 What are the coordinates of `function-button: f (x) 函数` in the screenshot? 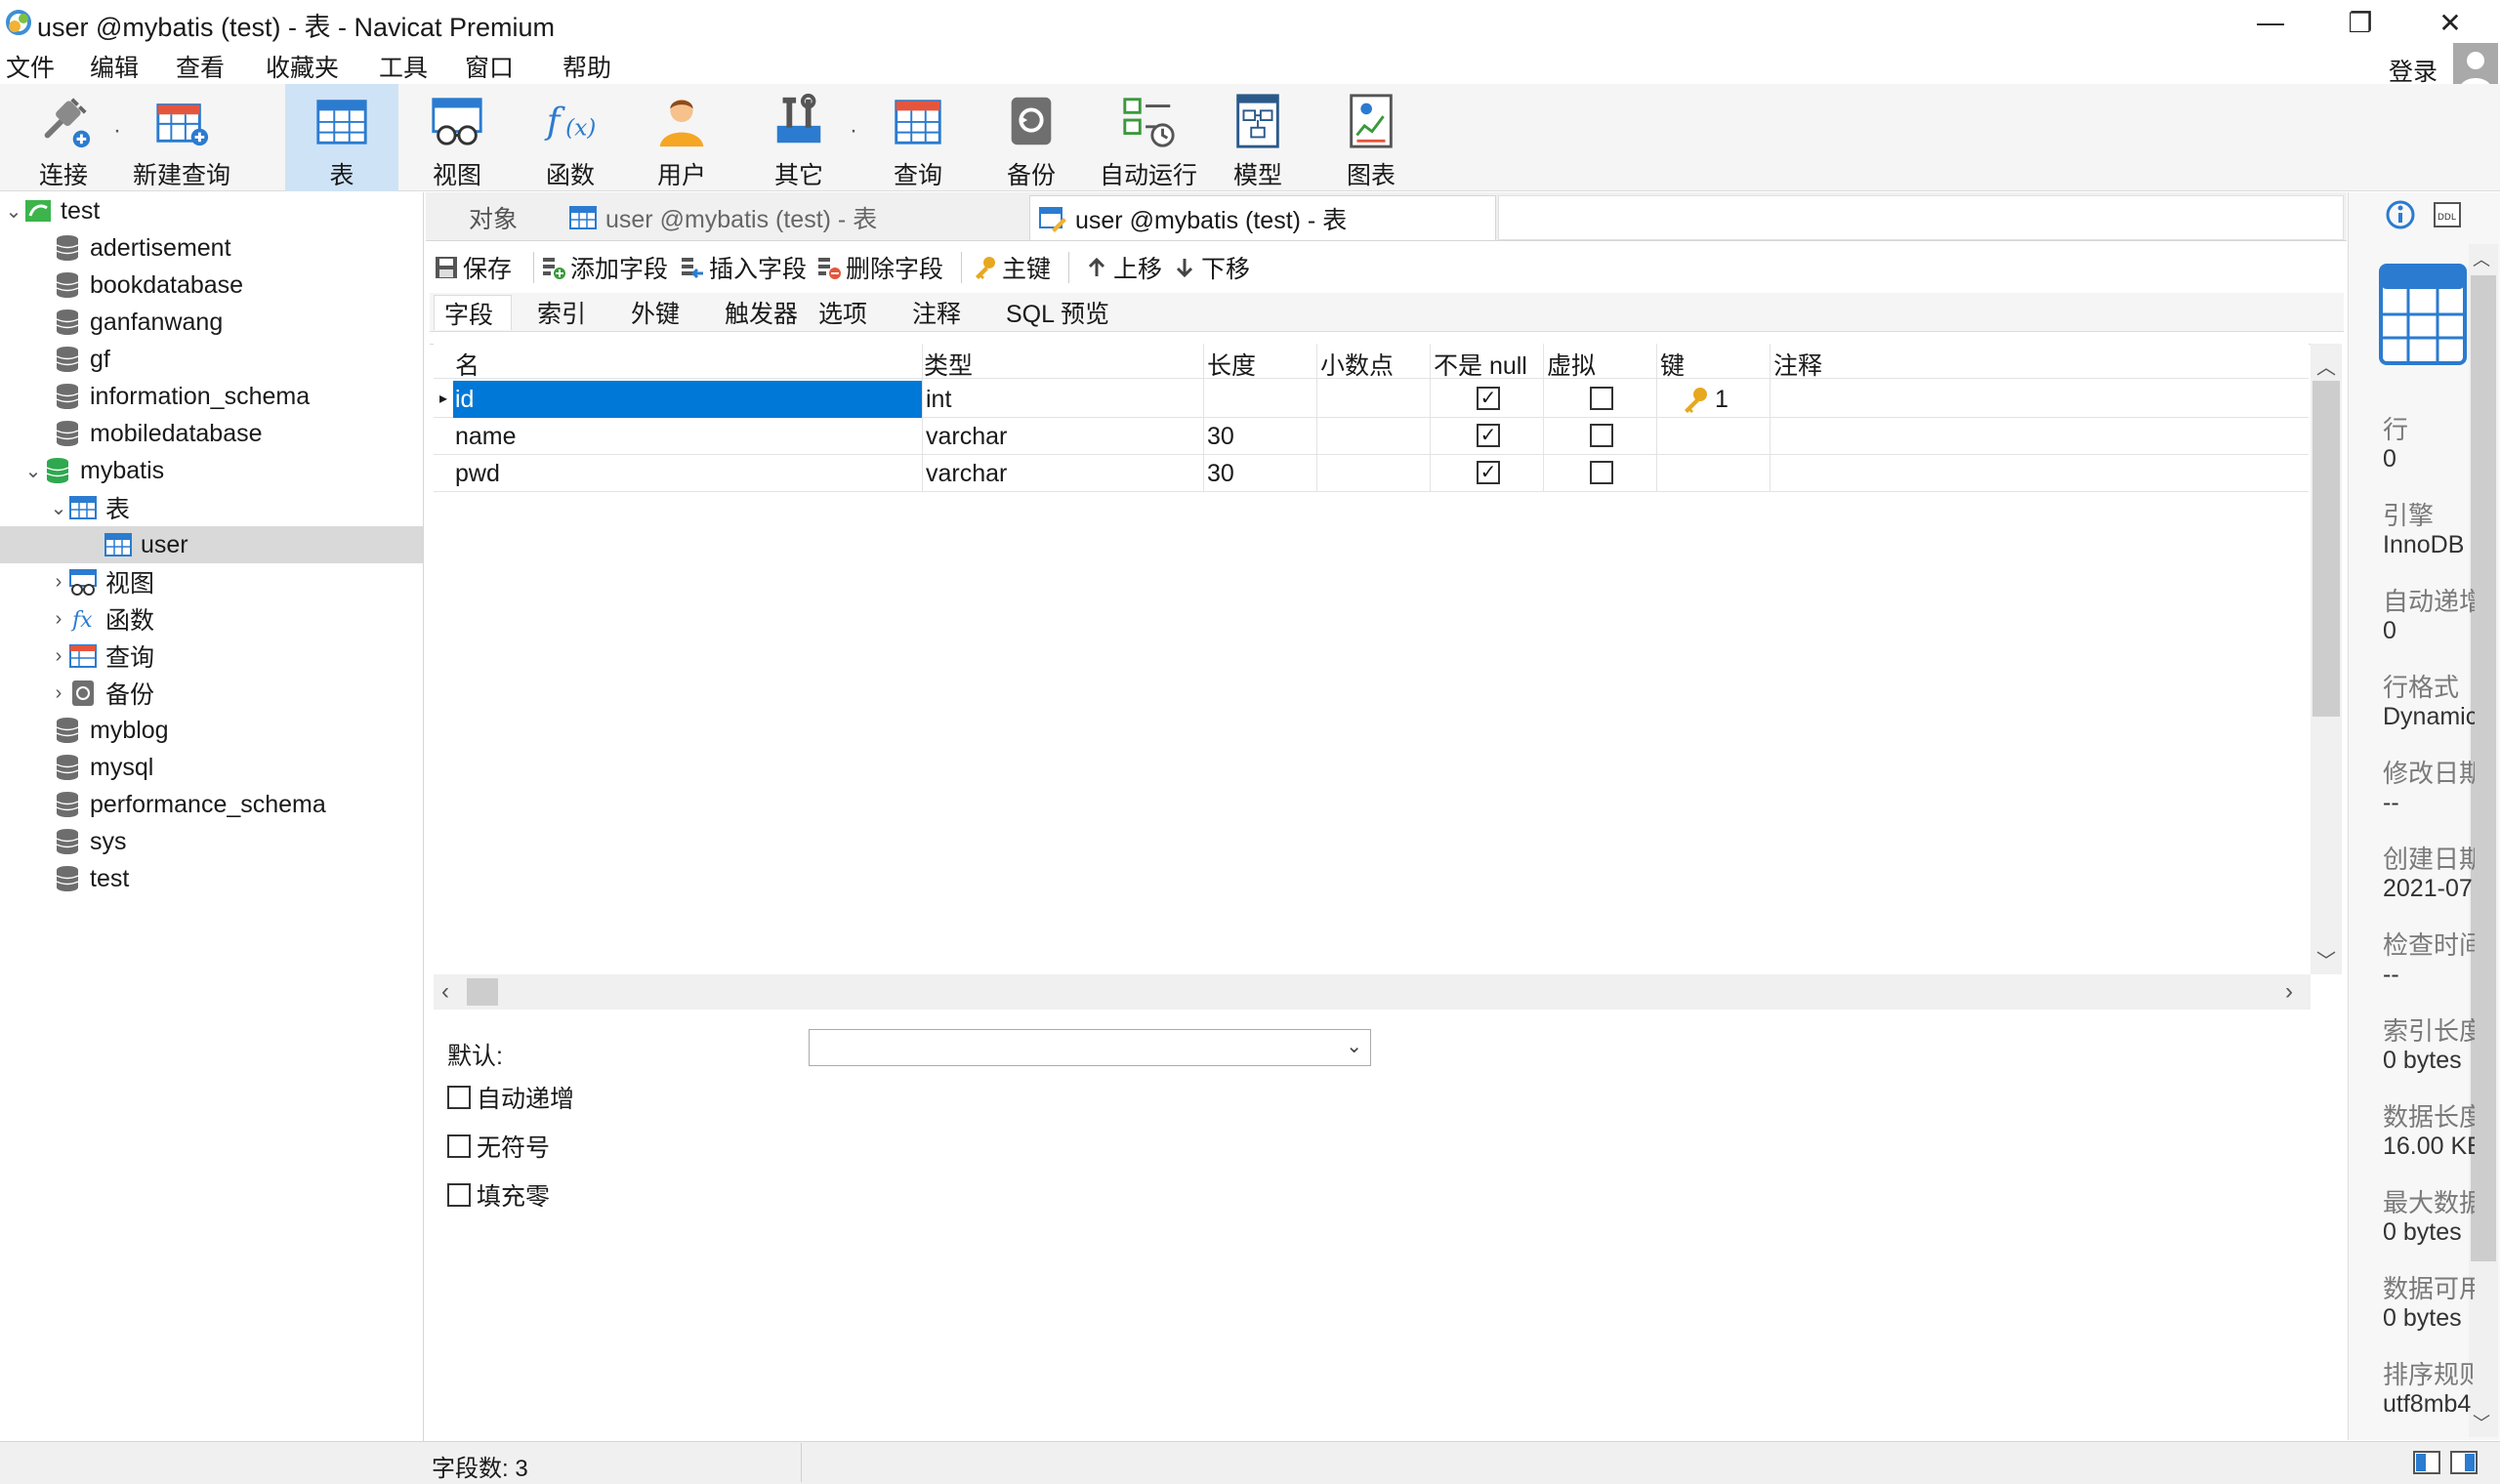 It's located at (570, 138).